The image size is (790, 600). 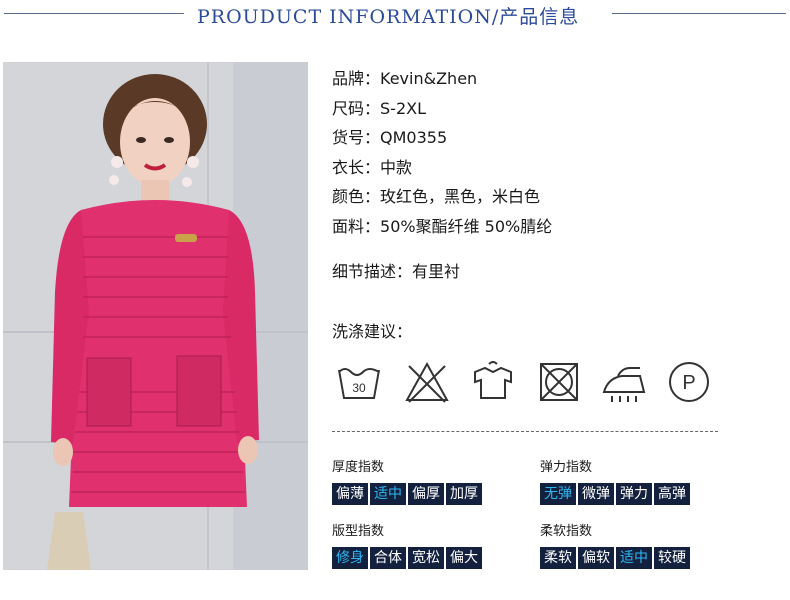 I want to click on index-option-selected: 修身, so click(x=350, y=558).